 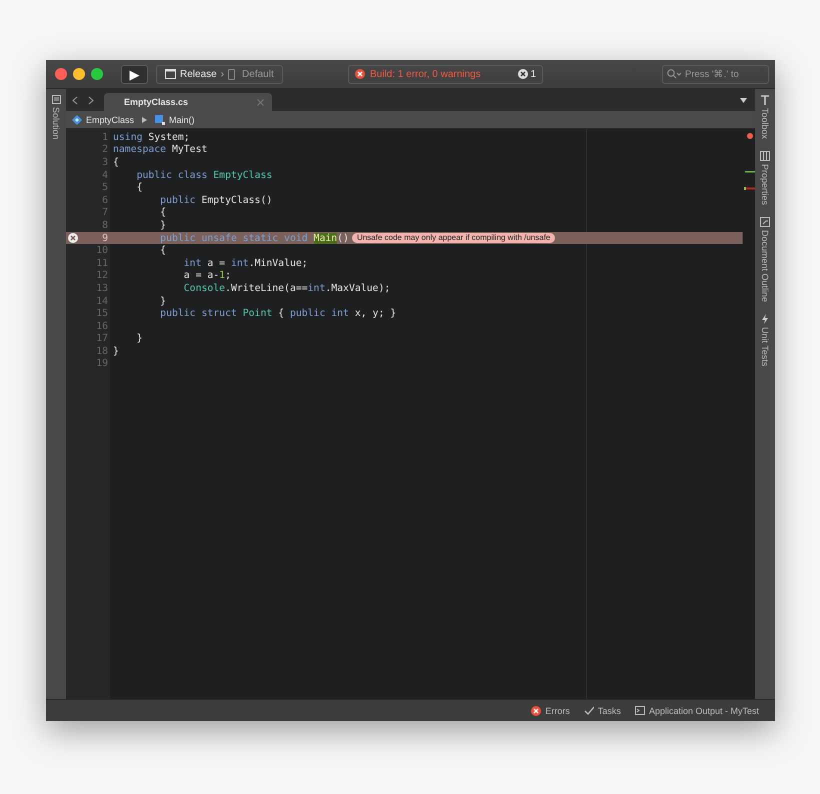 I want to click on status-pad-button: Application Output - MyTest, so click(x=696, y=711).